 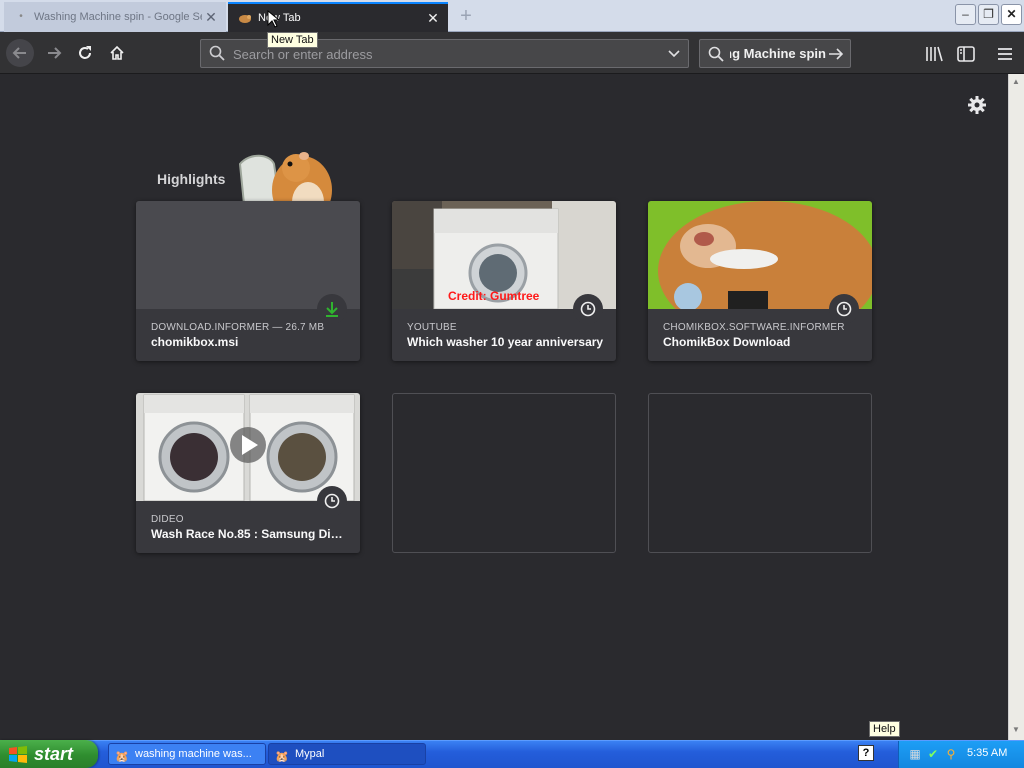 What do you see at coordinates (195, 342) in the screenshot?
I see `card-title: chomikbox.msi` at bounding box center [195, 342].